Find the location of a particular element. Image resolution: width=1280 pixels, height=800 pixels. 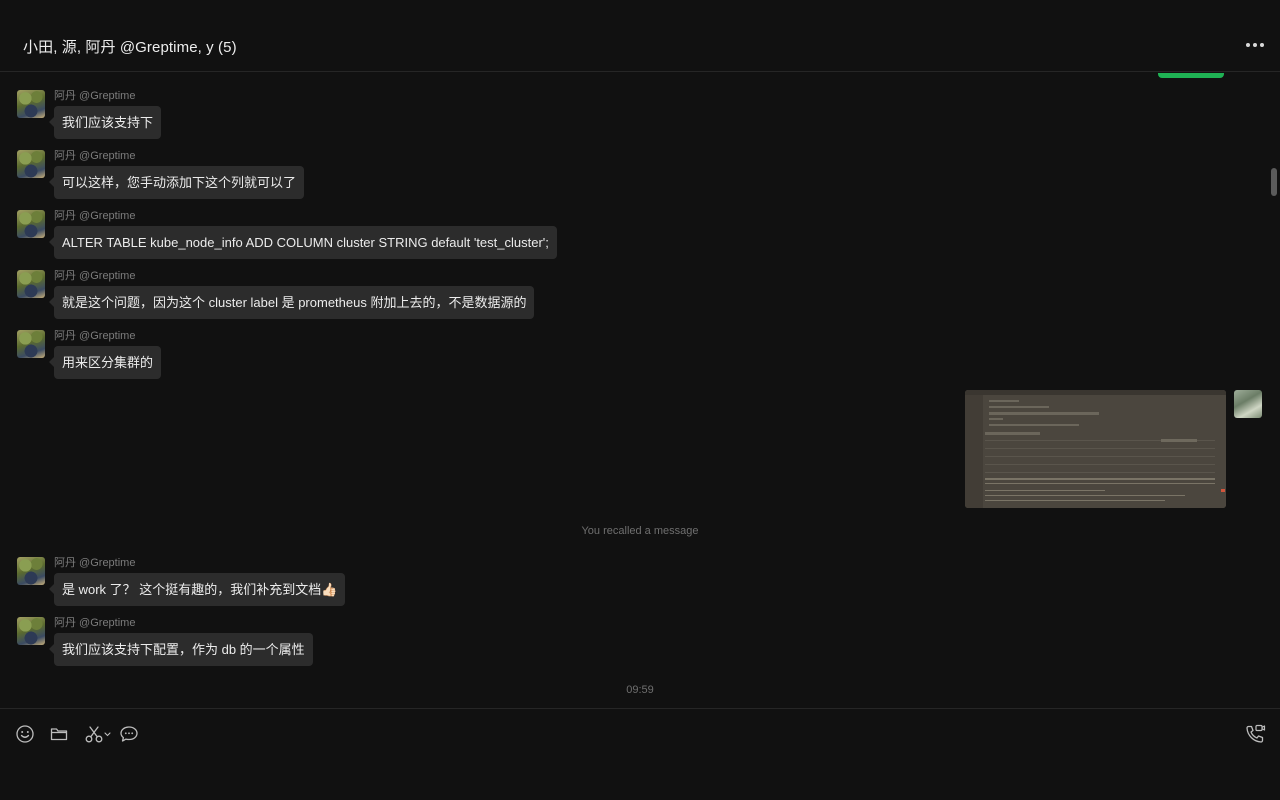

message-bubble: 我们应该支持下 is located at coordinates (105, 122).